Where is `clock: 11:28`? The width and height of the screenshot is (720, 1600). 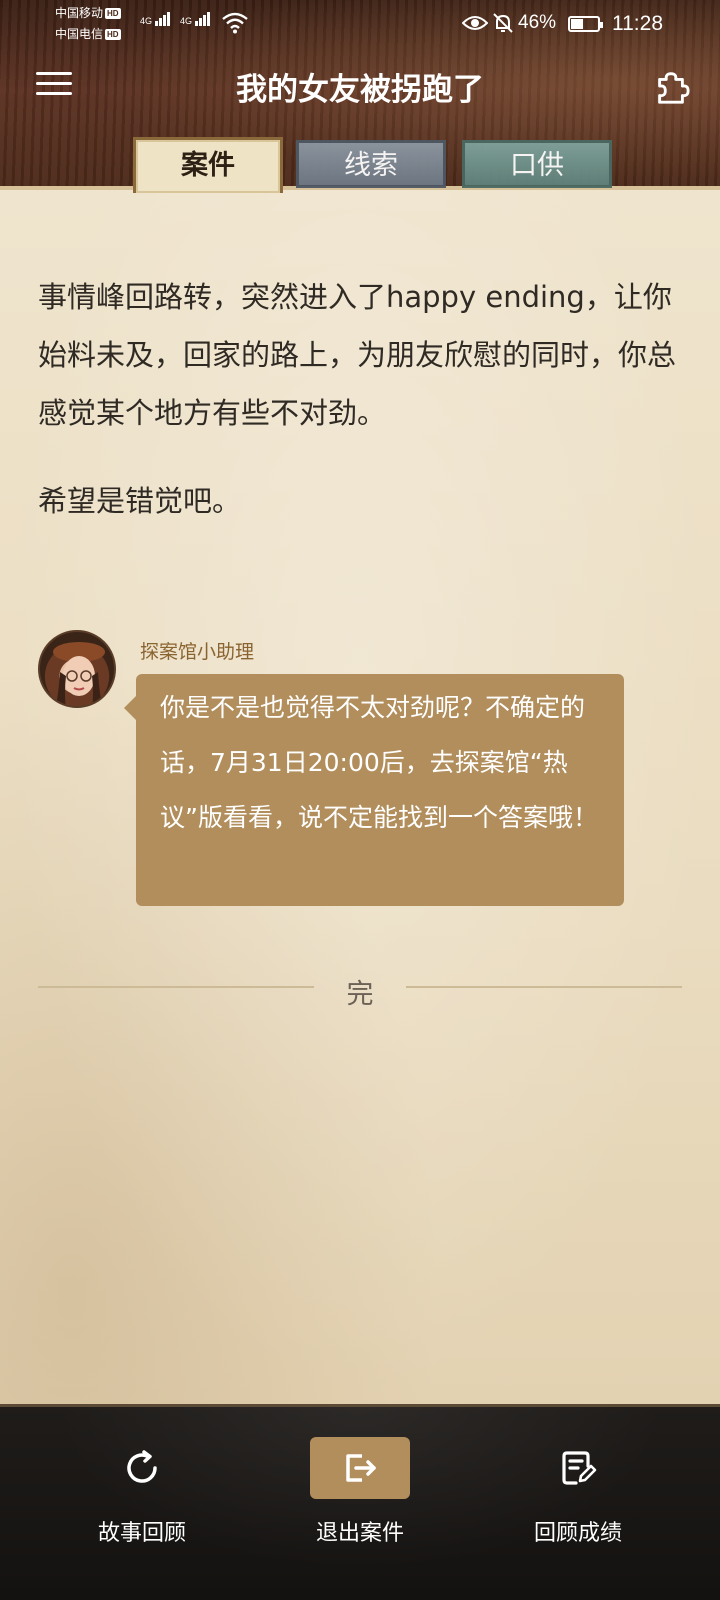 clock: 11:28 is located at coordinates (637, 23).